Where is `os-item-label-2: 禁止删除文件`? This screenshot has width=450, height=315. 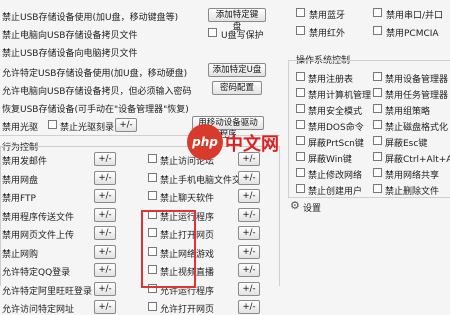 os-item-label-2: 禁止删除文件 is located at coordinates (412, 192).